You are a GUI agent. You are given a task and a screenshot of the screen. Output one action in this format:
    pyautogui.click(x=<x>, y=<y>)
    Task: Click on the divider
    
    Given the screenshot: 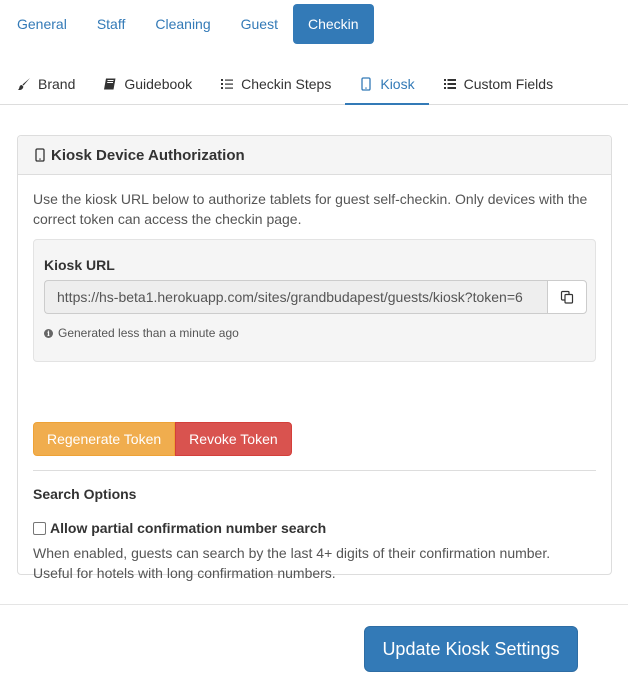 What is the action you would take?
    pyautogui.click(x=314, y=470)
    